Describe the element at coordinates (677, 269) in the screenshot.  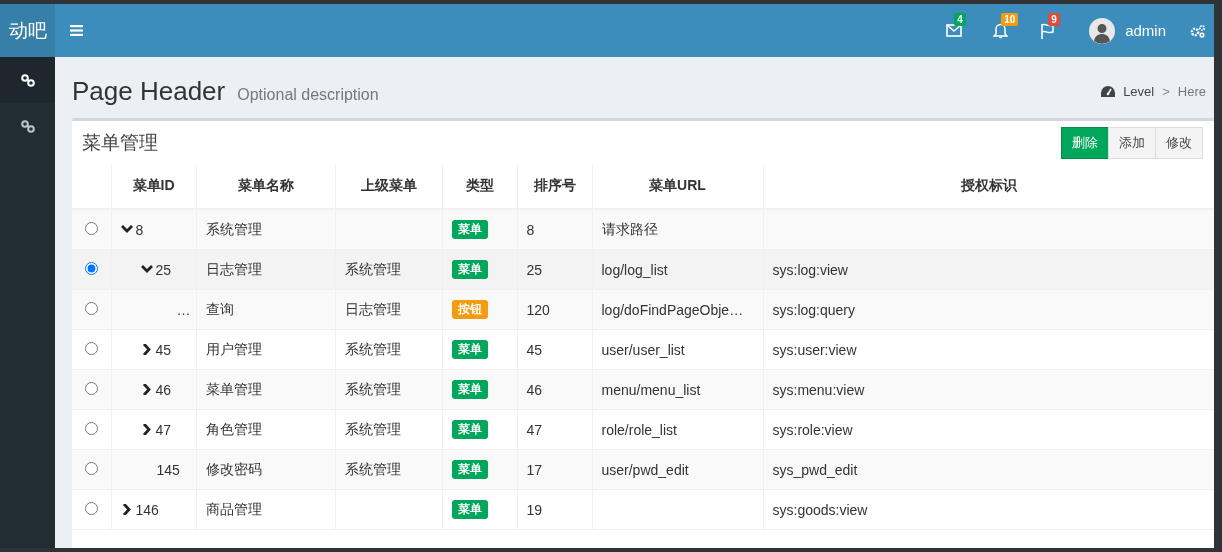
I see `url-cell: log/log_list` at that location.